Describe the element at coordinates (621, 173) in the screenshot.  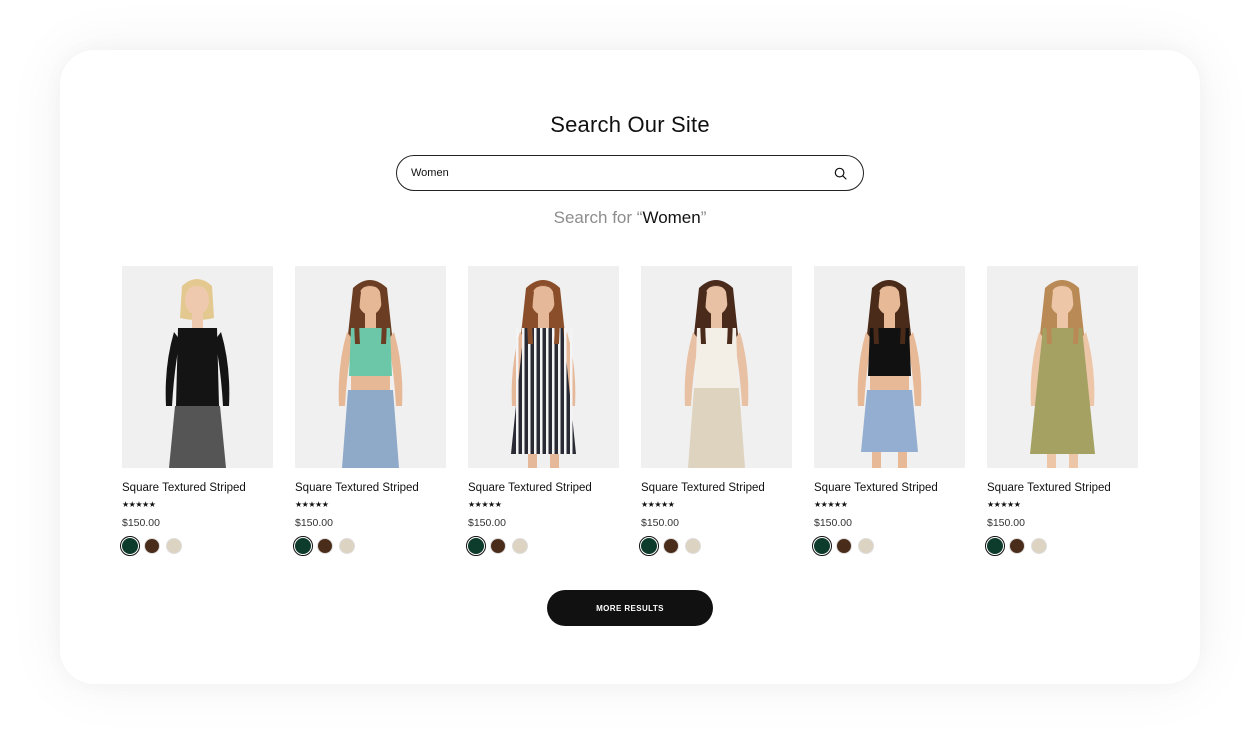
I see `search-input` at that location.